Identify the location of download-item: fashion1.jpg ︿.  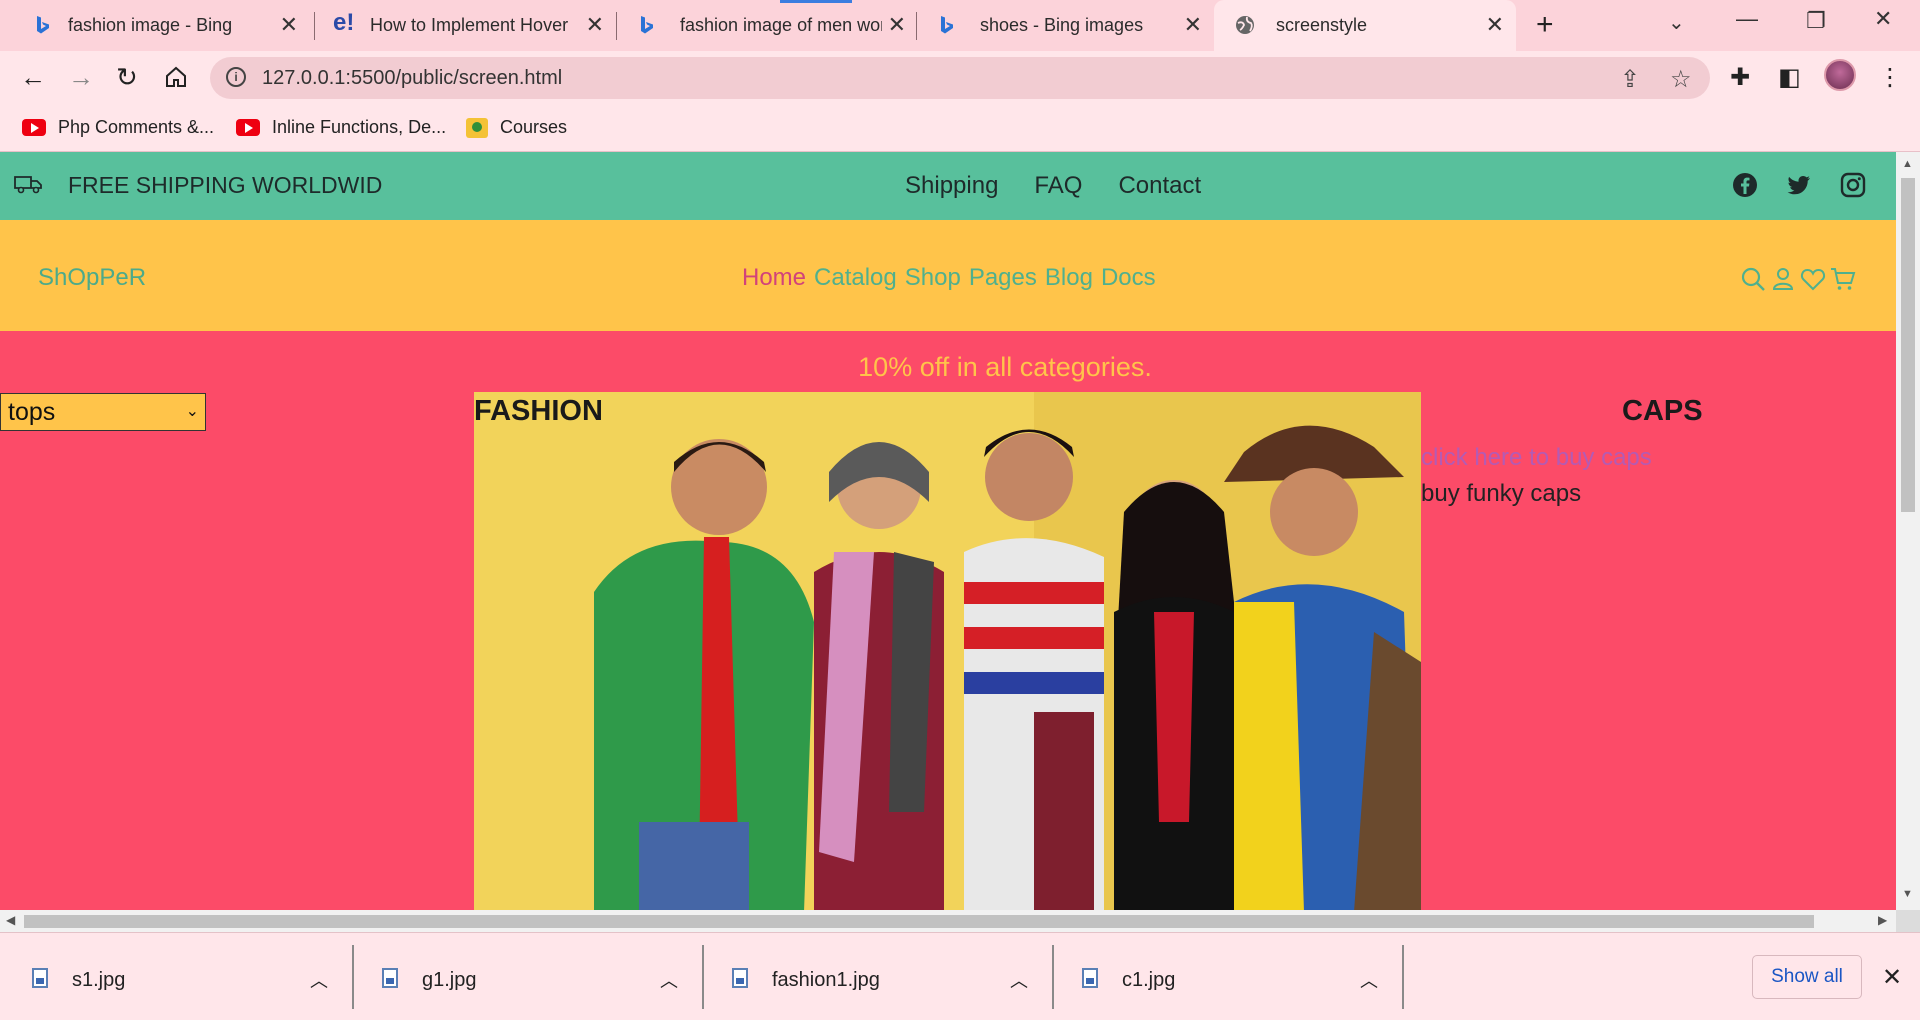
(875, 976).